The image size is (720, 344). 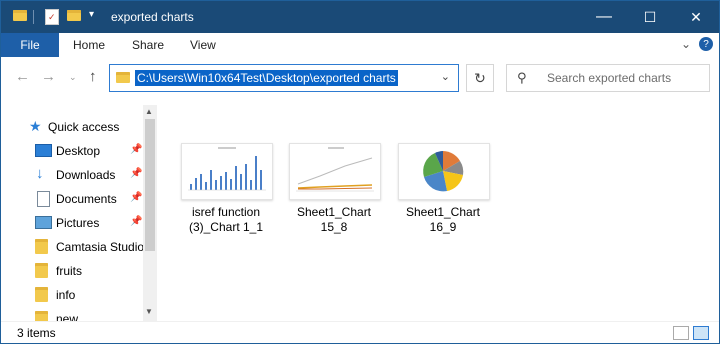 I want to click on sidebar-item-label: Quick access, so click(x=84, y=127).